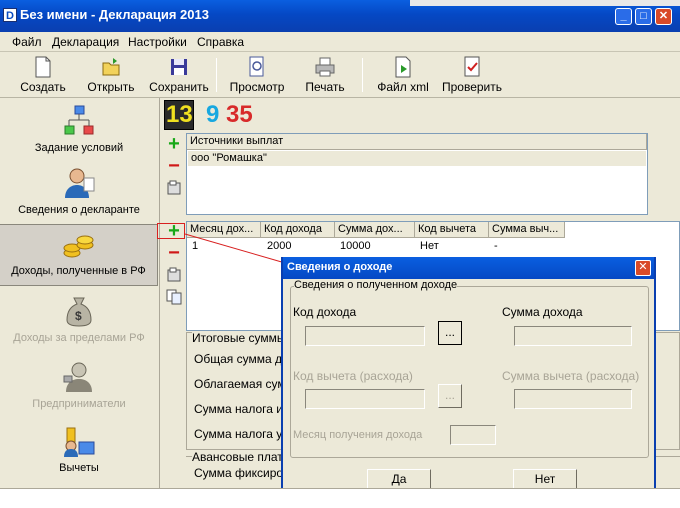 The height and width of the screenshot is (508, 680). What do you see at coordinates (399, 479) in the screenshot?
I see `ok-button: Да` at bounding box center [399, 479].